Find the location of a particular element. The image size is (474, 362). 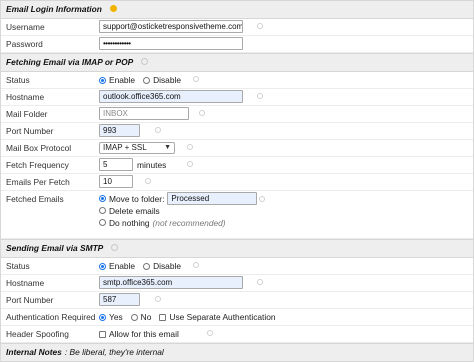

section-title: Sending Email via SMTP is located at coordinates (54, 248).